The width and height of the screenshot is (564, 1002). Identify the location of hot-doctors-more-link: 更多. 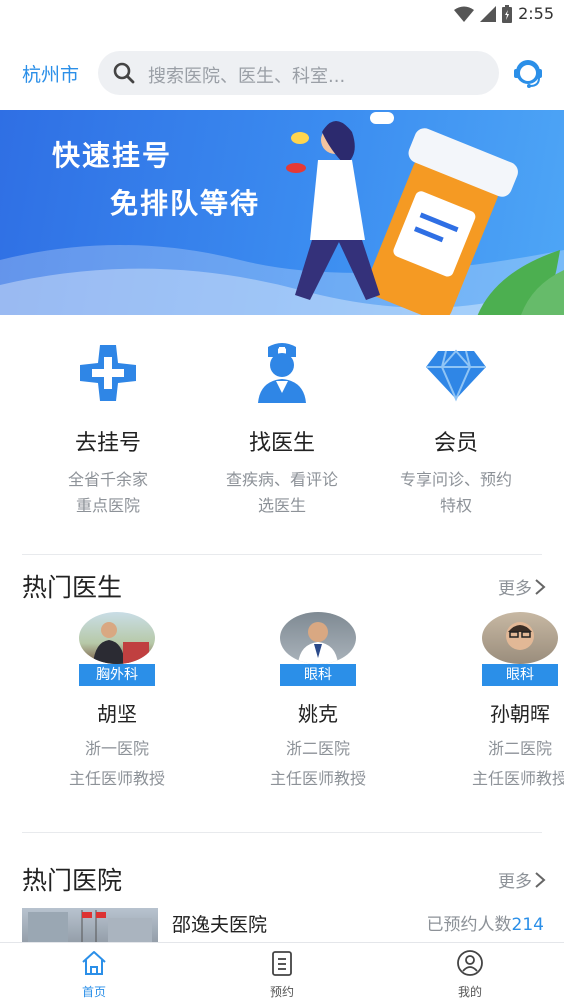
(522, 586).